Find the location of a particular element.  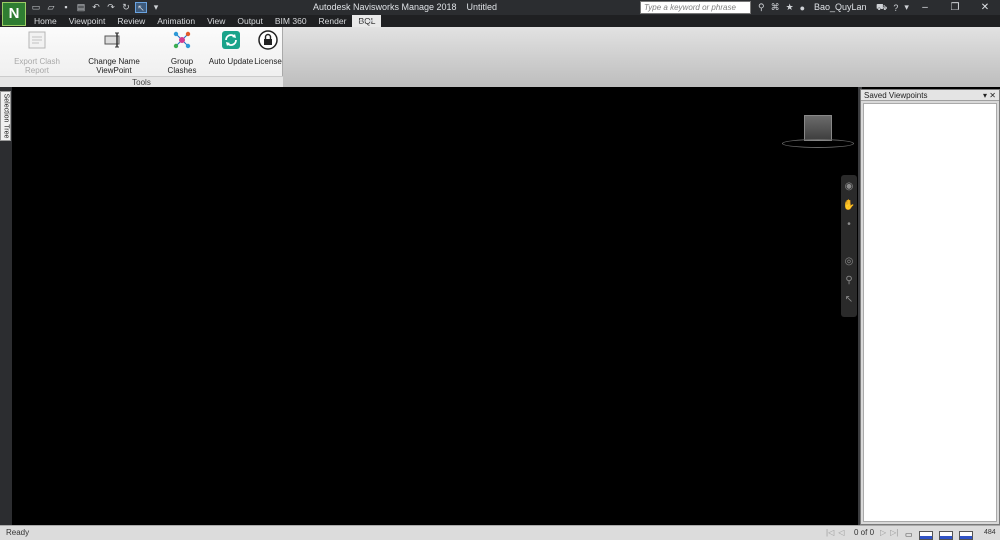

tab-animation: Animation is located at coordinates (176, 21).